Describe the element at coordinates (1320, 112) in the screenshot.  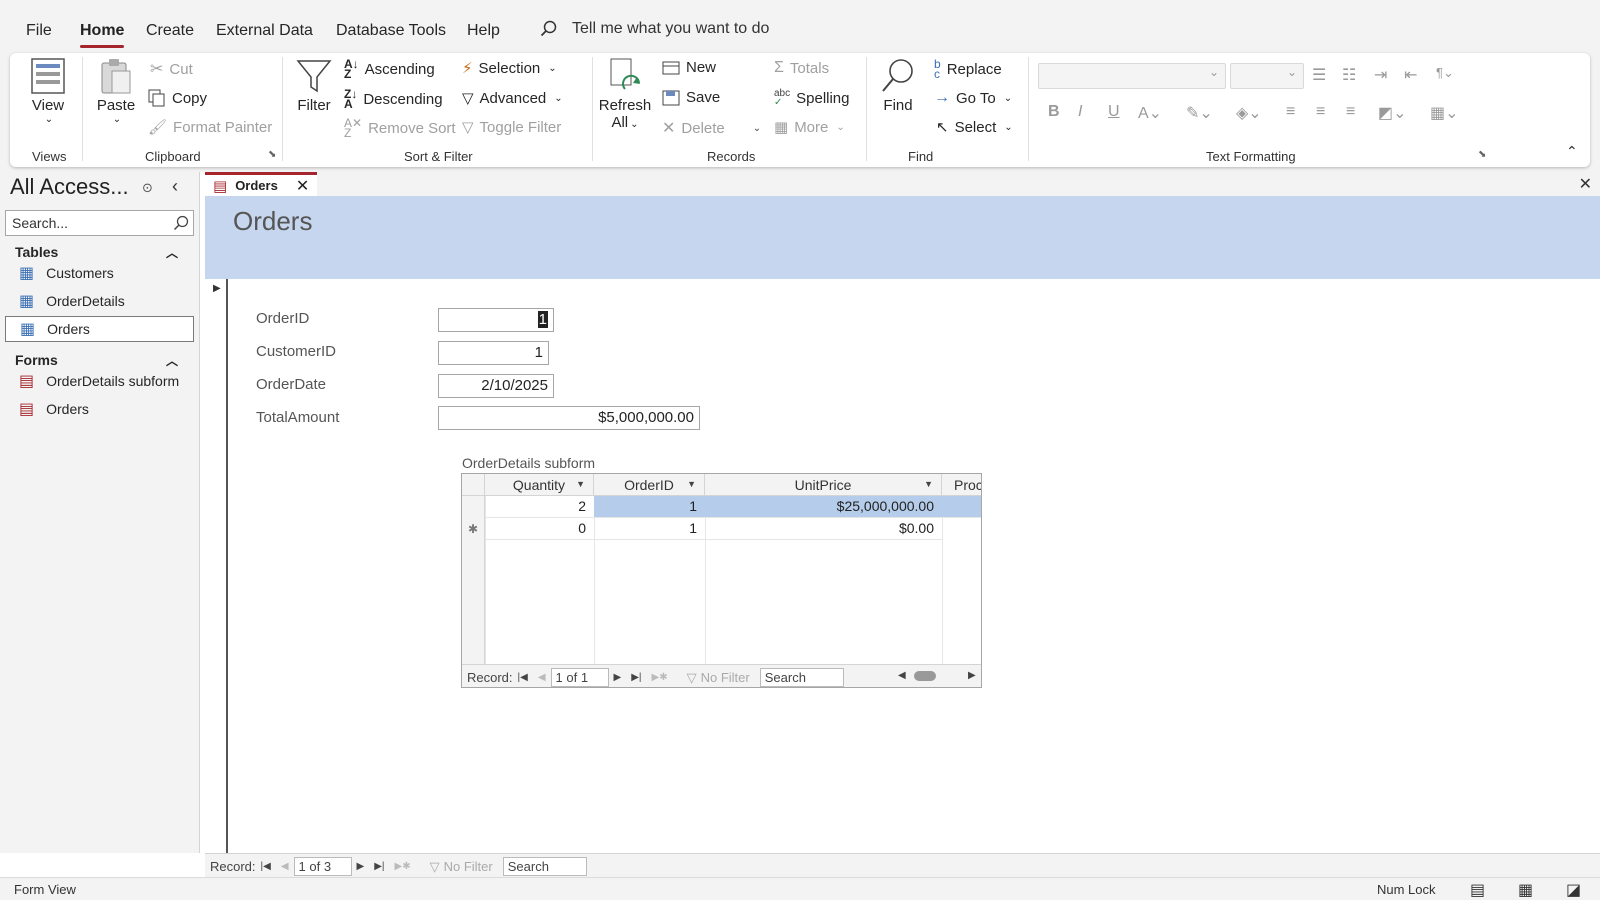
I see `align-center-icon: ≡` at that location.